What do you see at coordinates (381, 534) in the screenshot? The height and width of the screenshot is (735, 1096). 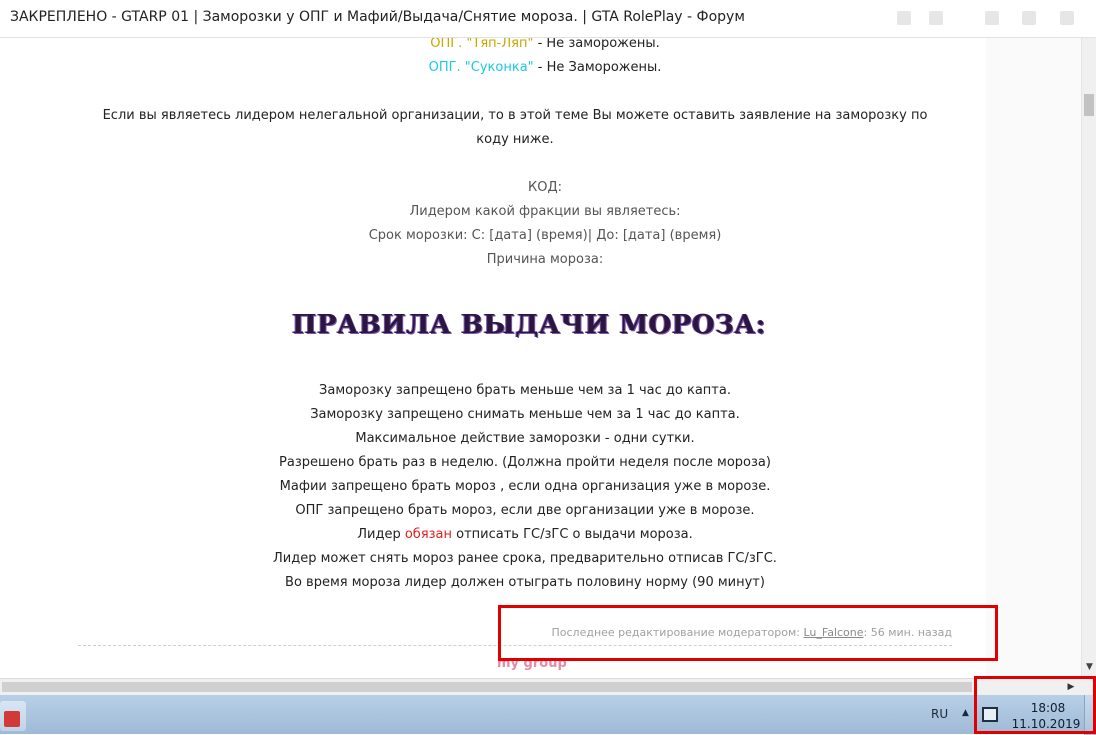 I see `rule-text: Лидер` at bounding box center [381, 534].